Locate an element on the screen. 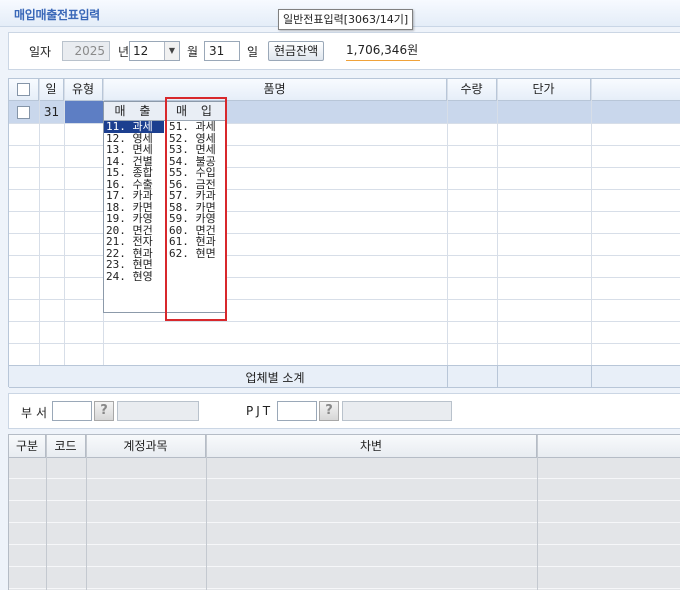  dept-name-field is located at coordinates (158, 411).